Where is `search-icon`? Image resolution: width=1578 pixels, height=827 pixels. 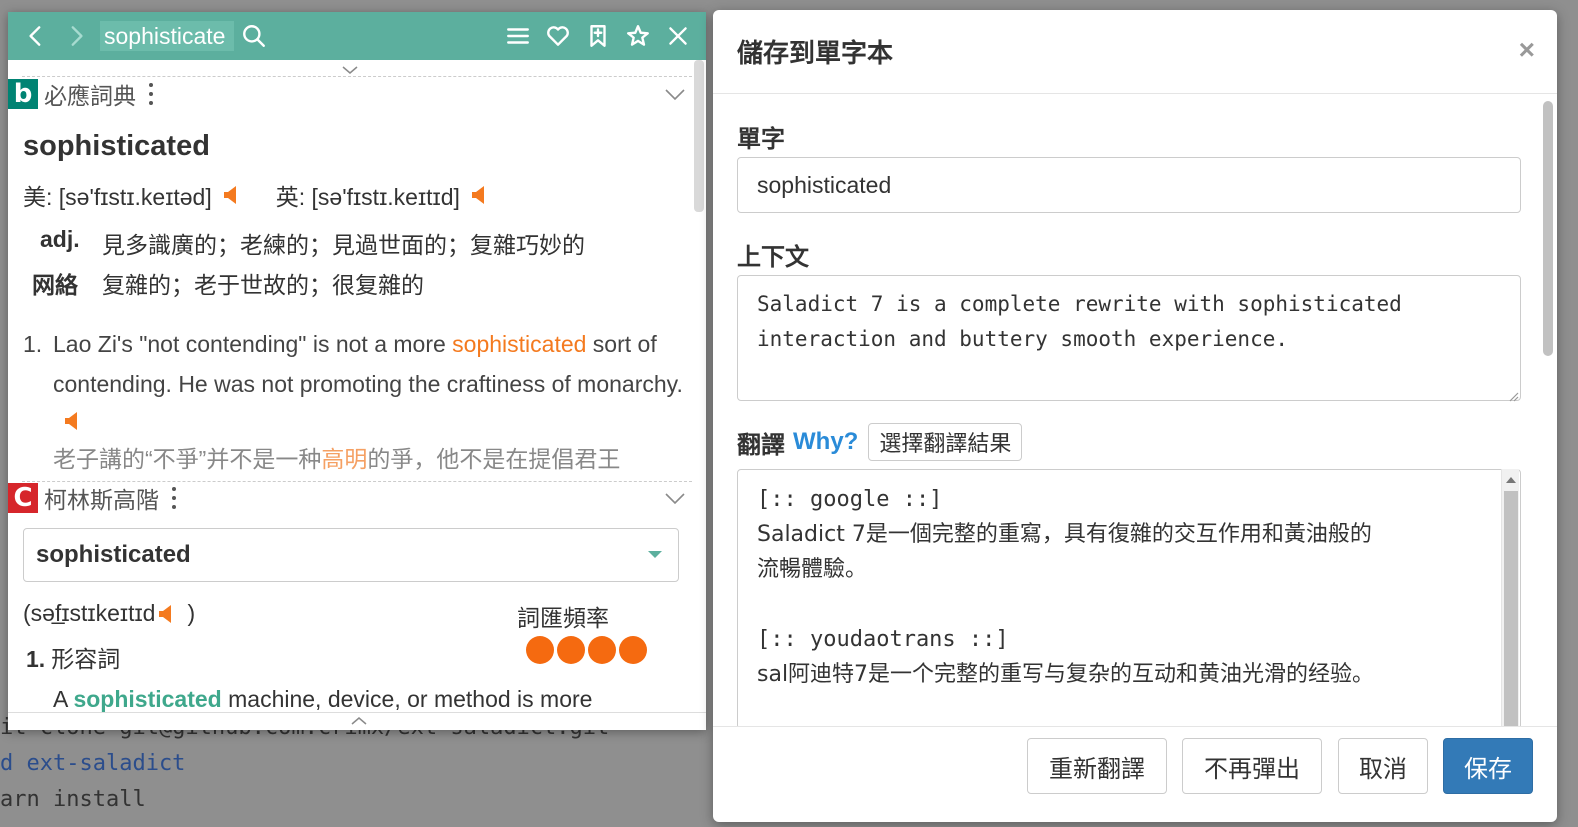
search-icon is located at coordinates (254, 36).